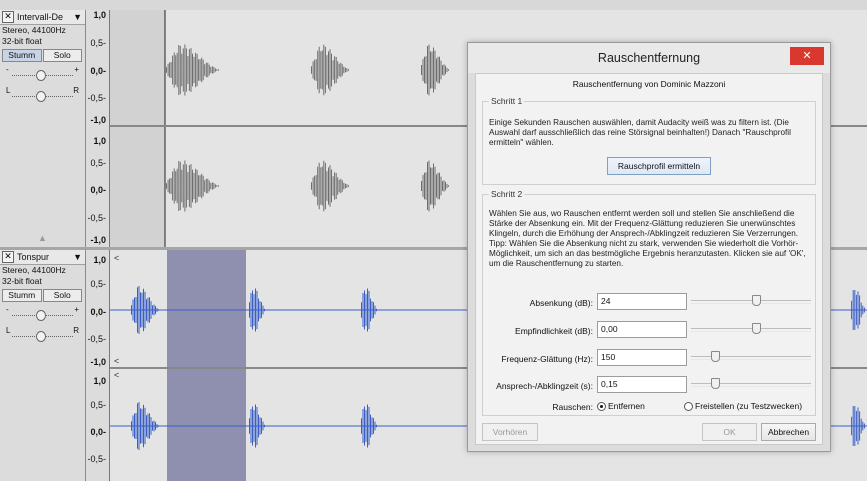  What do you see at coordinates (544, 386) in the screenshot?
I see `param-label: Ansprech-/Abklingzeit (s):` at bounding box center [544, 386].